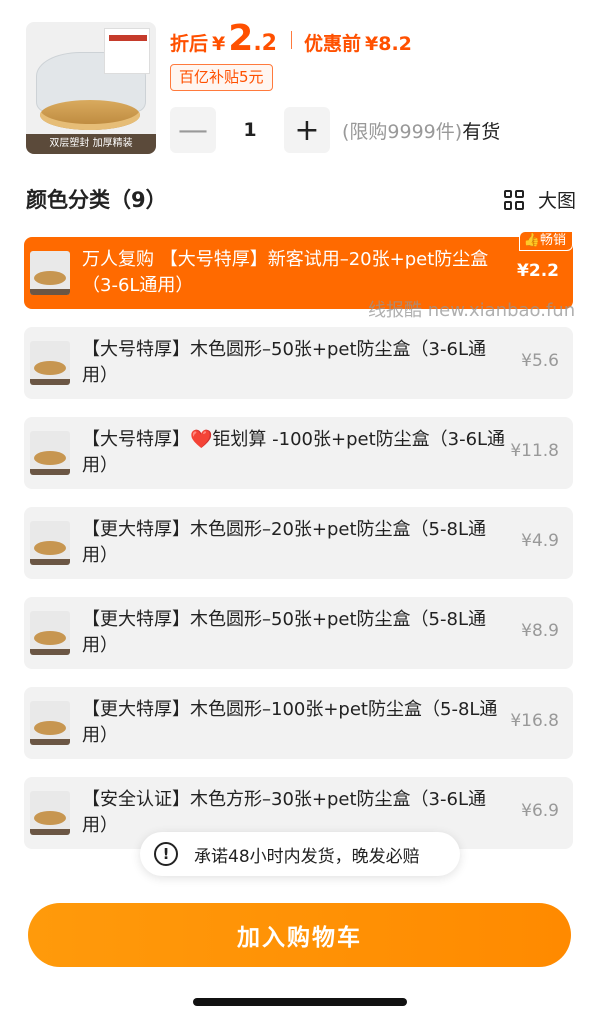  I want to click on promise-text: 承诺48小时内发货，晚发必赔, so click(307, 856).